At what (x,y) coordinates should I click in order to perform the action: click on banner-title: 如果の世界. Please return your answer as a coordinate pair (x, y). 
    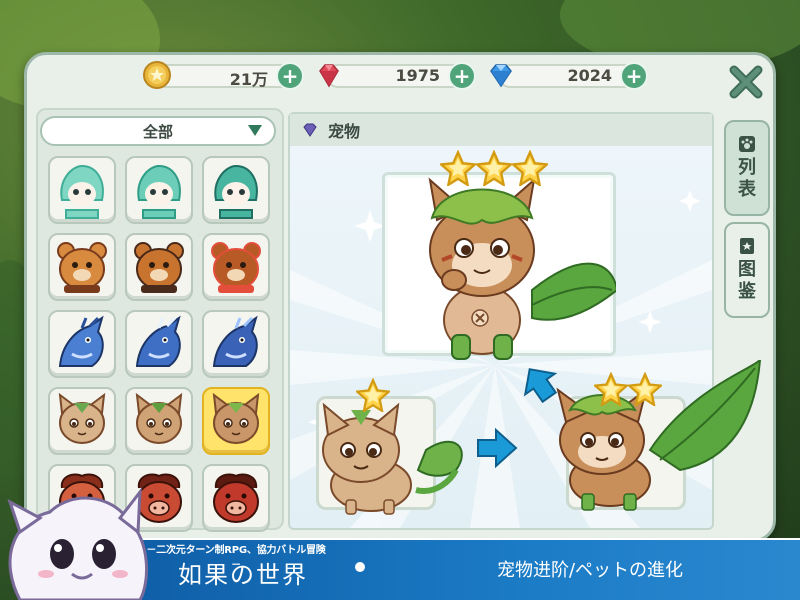
    Looking at the image, I should click on (243, 575).